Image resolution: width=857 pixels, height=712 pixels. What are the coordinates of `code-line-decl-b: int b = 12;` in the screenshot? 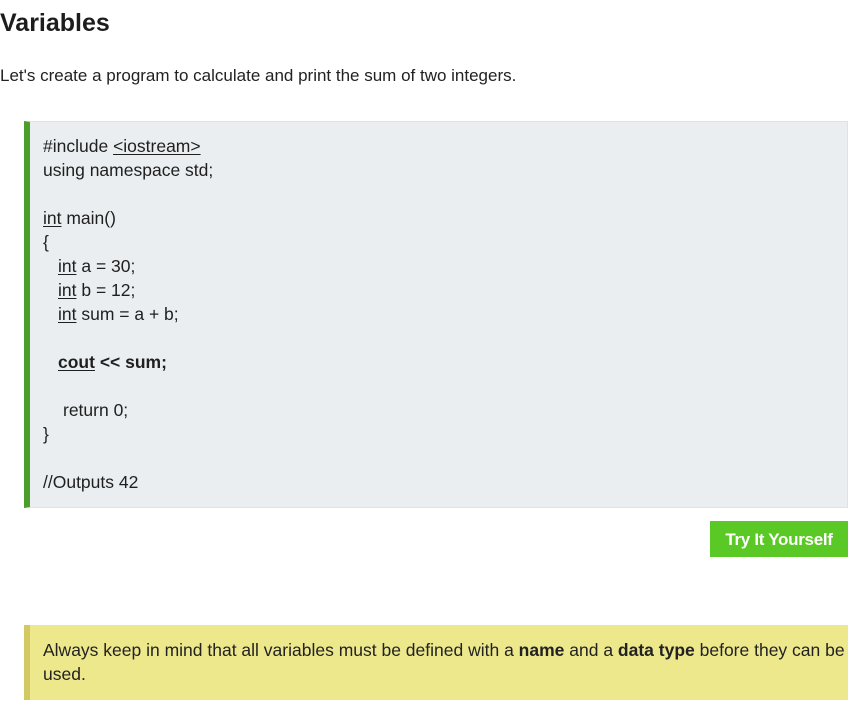 It's located at (128, 290).